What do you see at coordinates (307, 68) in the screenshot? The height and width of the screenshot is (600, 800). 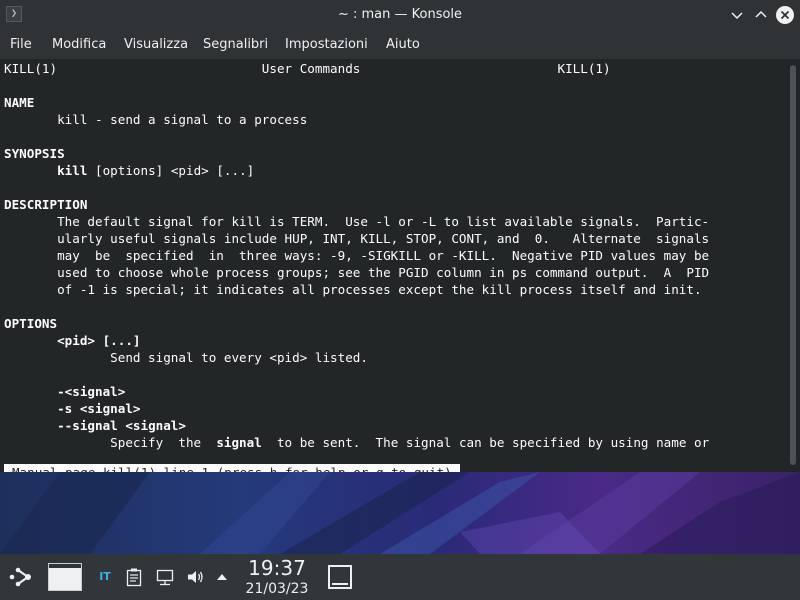 I see `man-header: KILL(1) User Commands KILL(1)` at bounding box center [307, 68].